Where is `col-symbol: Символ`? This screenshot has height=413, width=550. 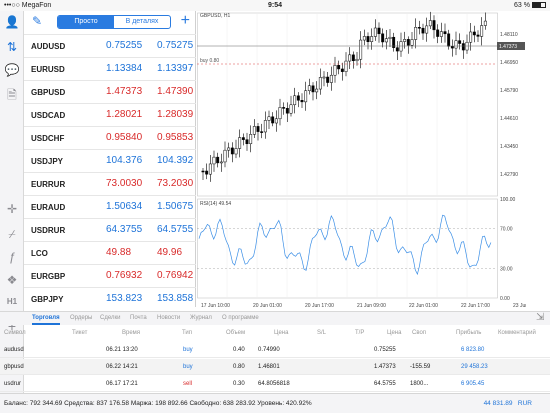 col-symbol: Символ is located at coordinates (15, 333).